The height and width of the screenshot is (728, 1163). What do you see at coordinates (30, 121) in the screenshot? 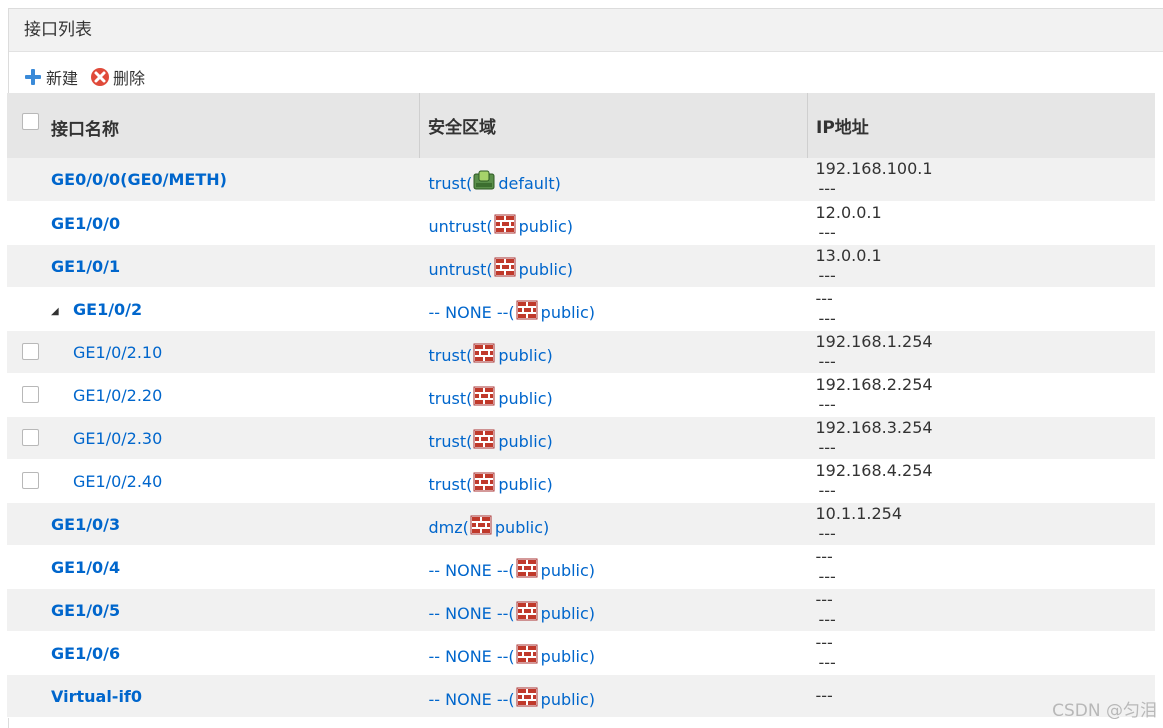
I see `select-all-checkbox` at bounding box center [30, 121].